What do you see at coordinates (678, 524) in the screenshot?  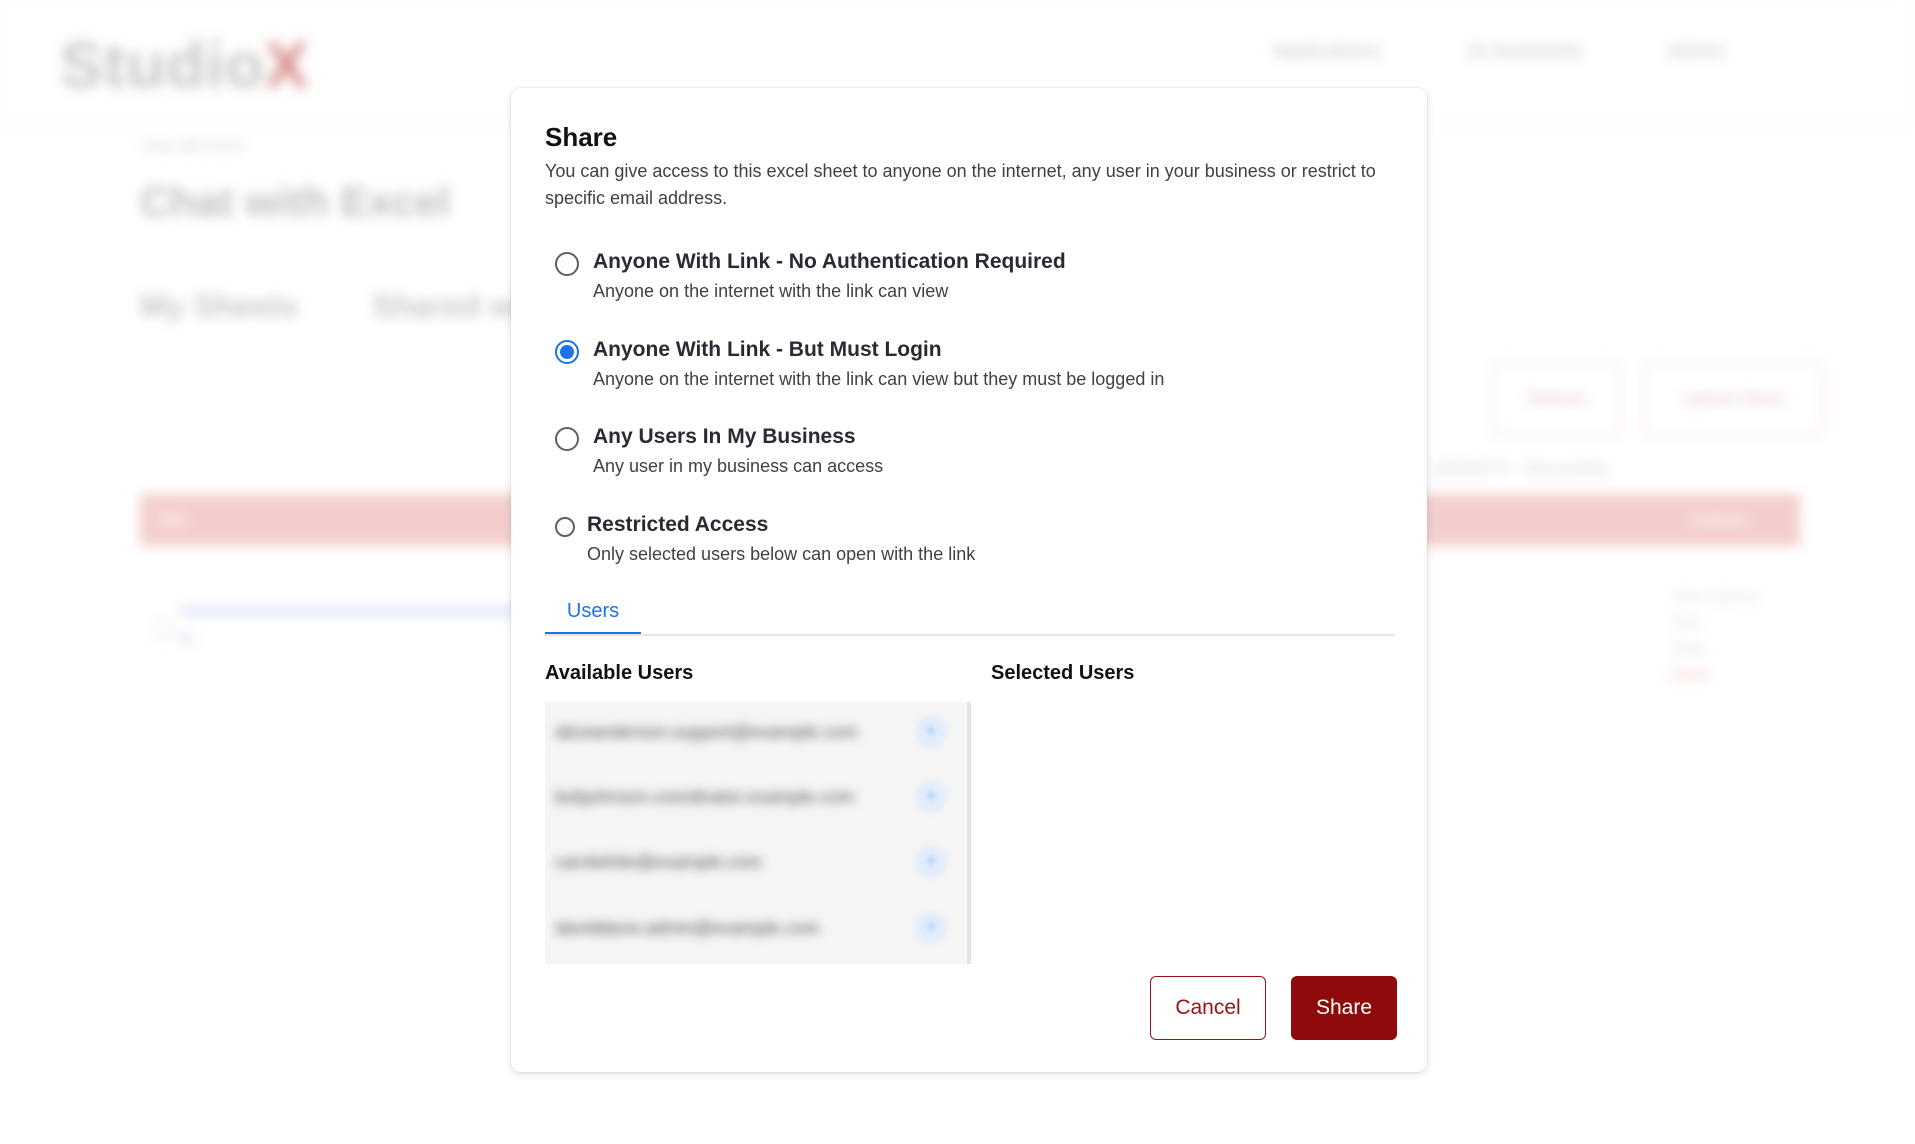 I see `option-label: Restricted Access` at bounding box center [678, 524].